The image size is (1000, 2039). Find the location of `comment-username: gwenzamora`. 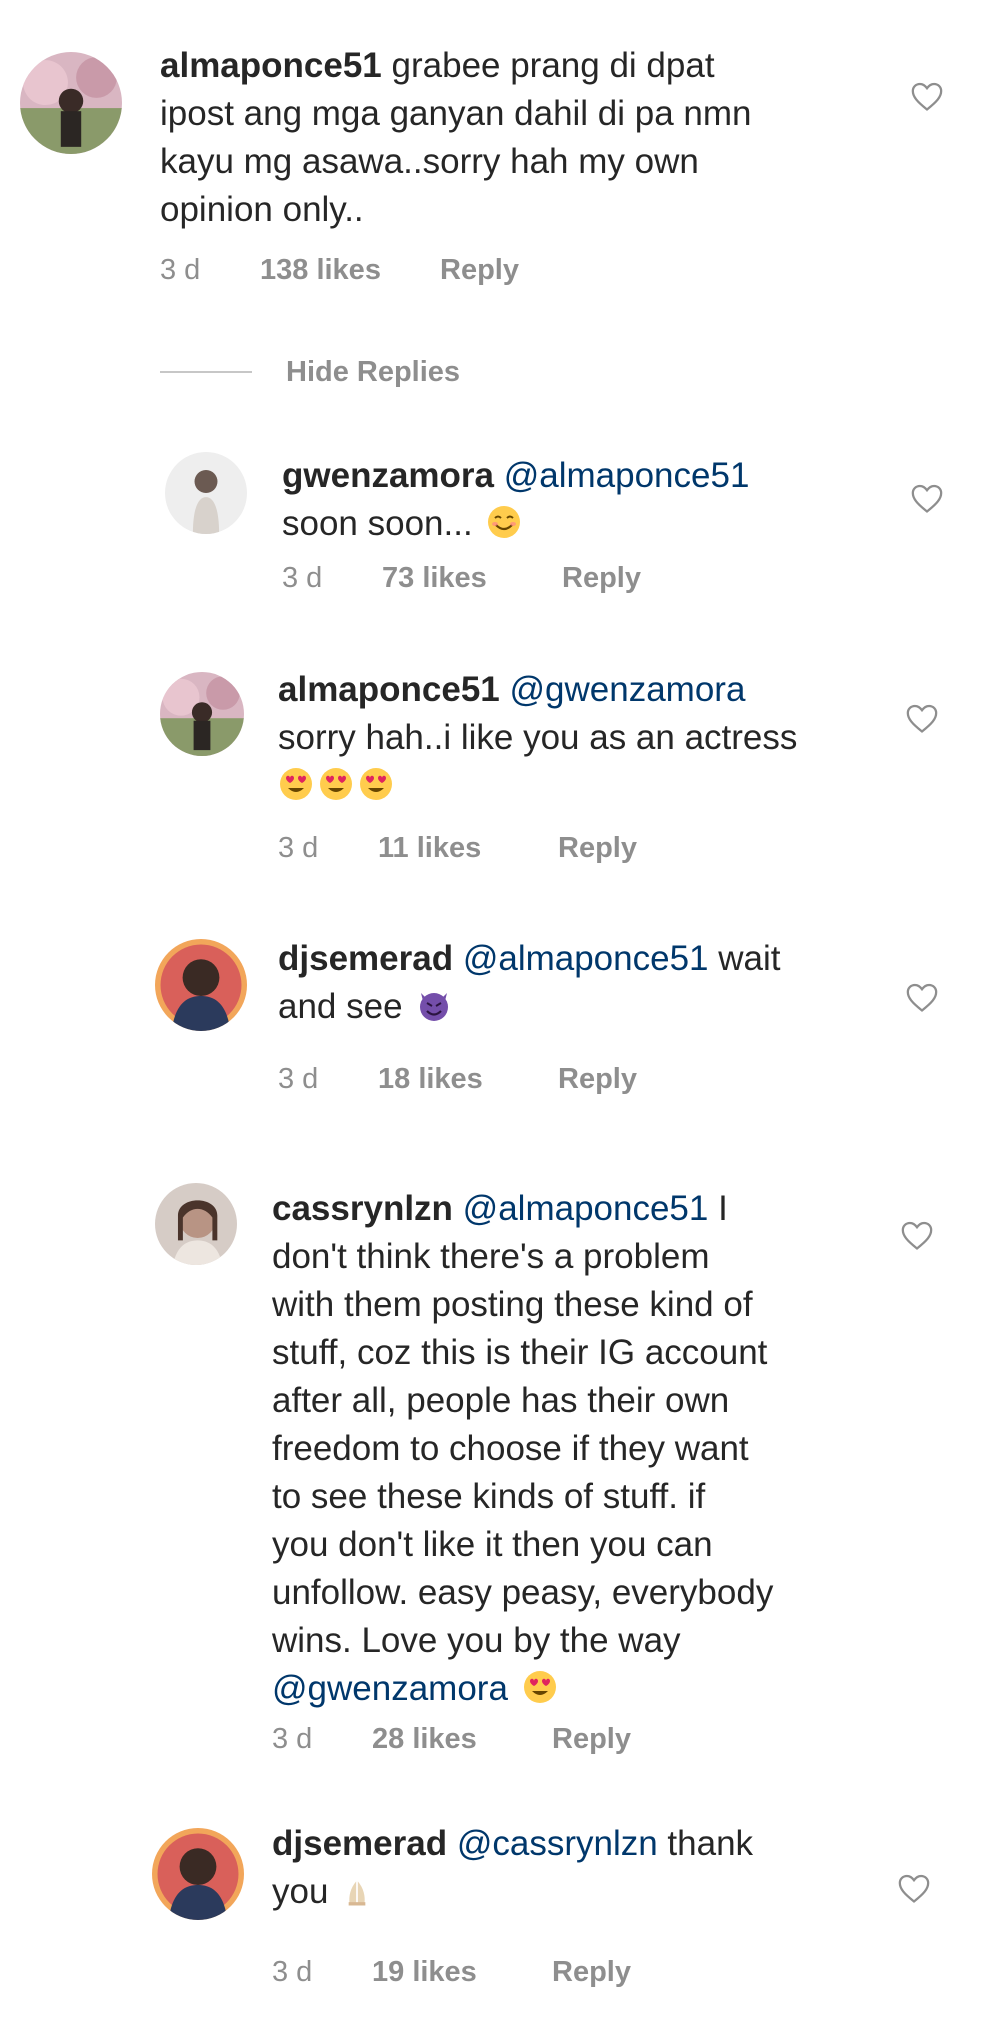

comment-username: gwenzamora is located at coordinates (388, 475).